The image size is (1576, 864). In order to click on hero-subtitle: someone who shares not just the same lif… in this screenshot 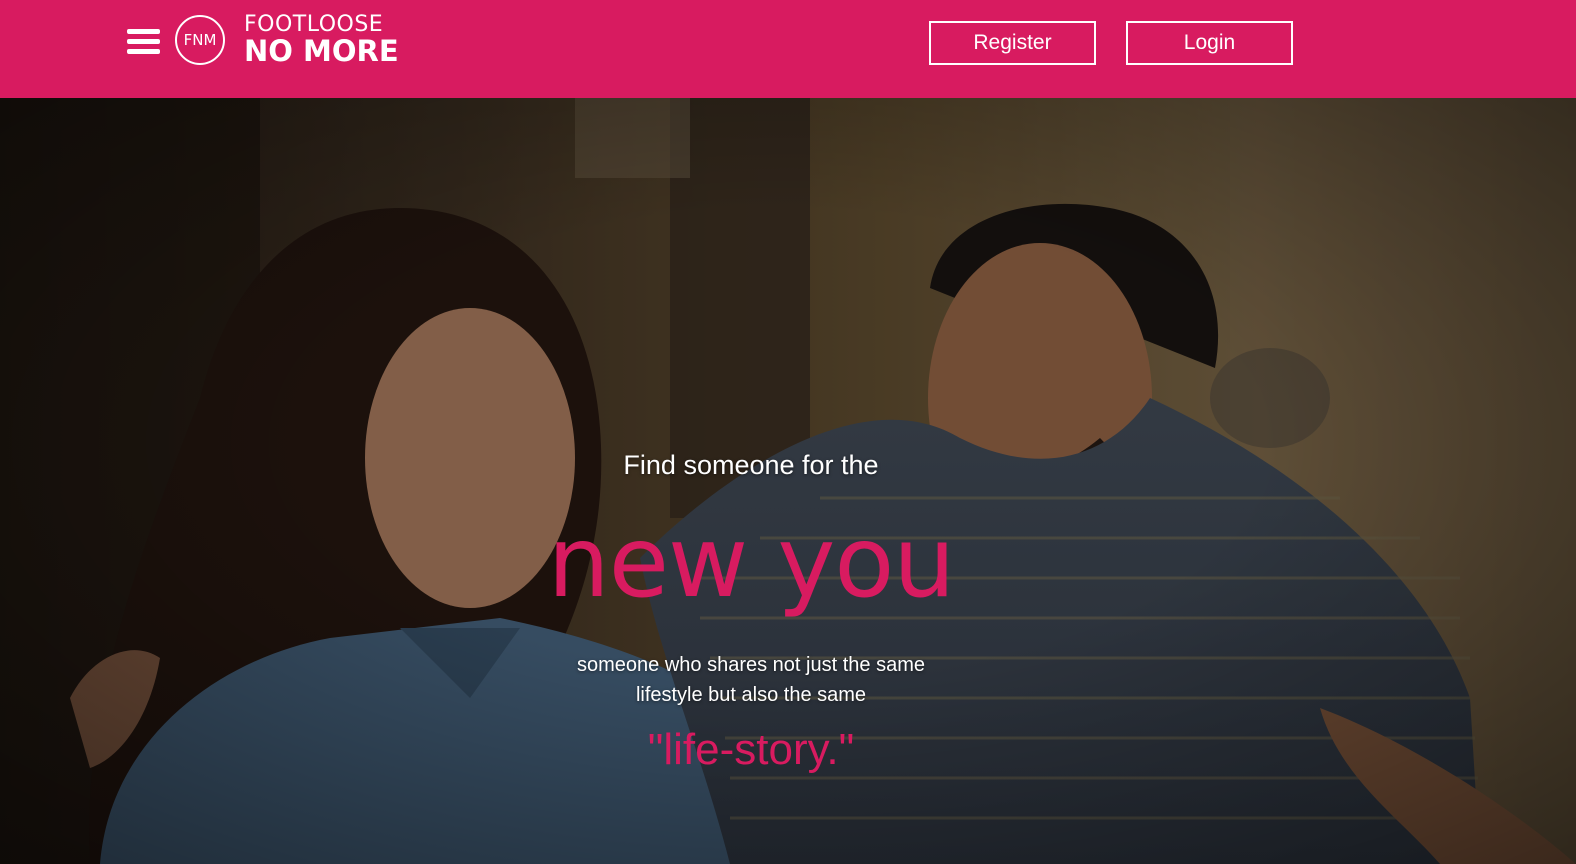, I will do `click(751, 680)`.